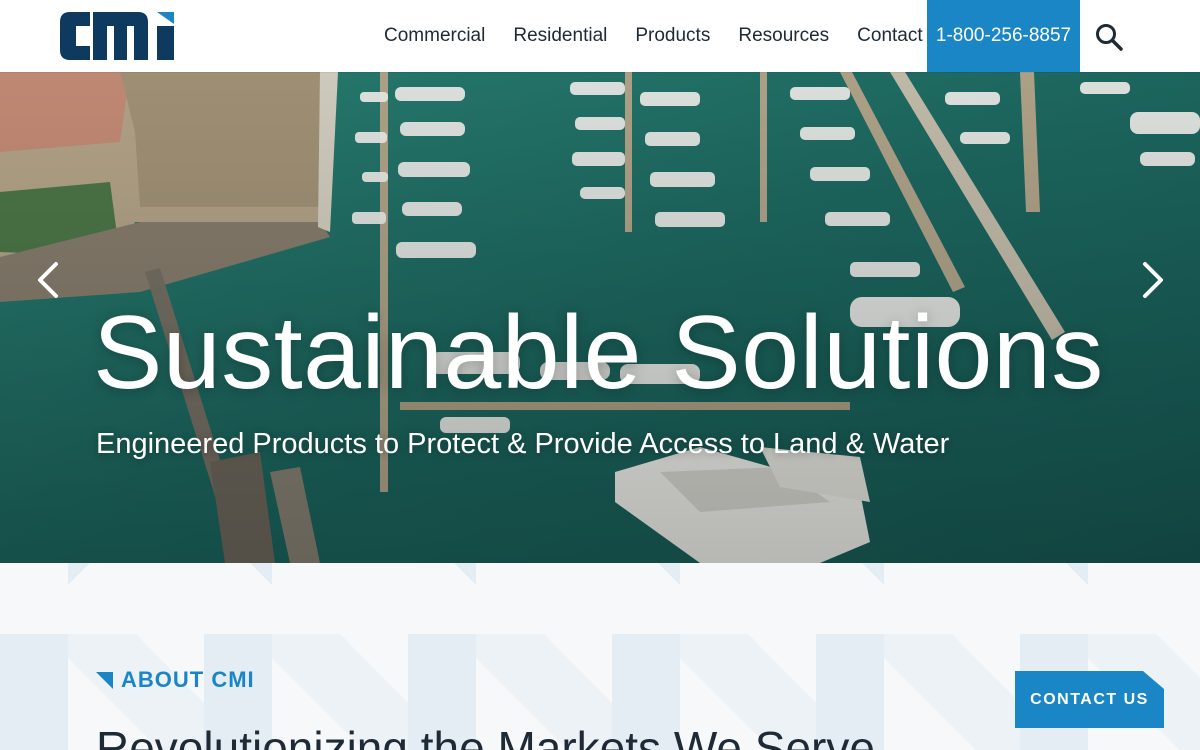 Image resolution: width=1200 pixels, height=750 pixels. Describe the element at coordinates (1003, 36) in the screenshot. I see `phone-link: 1-800-256-8857` at that location.